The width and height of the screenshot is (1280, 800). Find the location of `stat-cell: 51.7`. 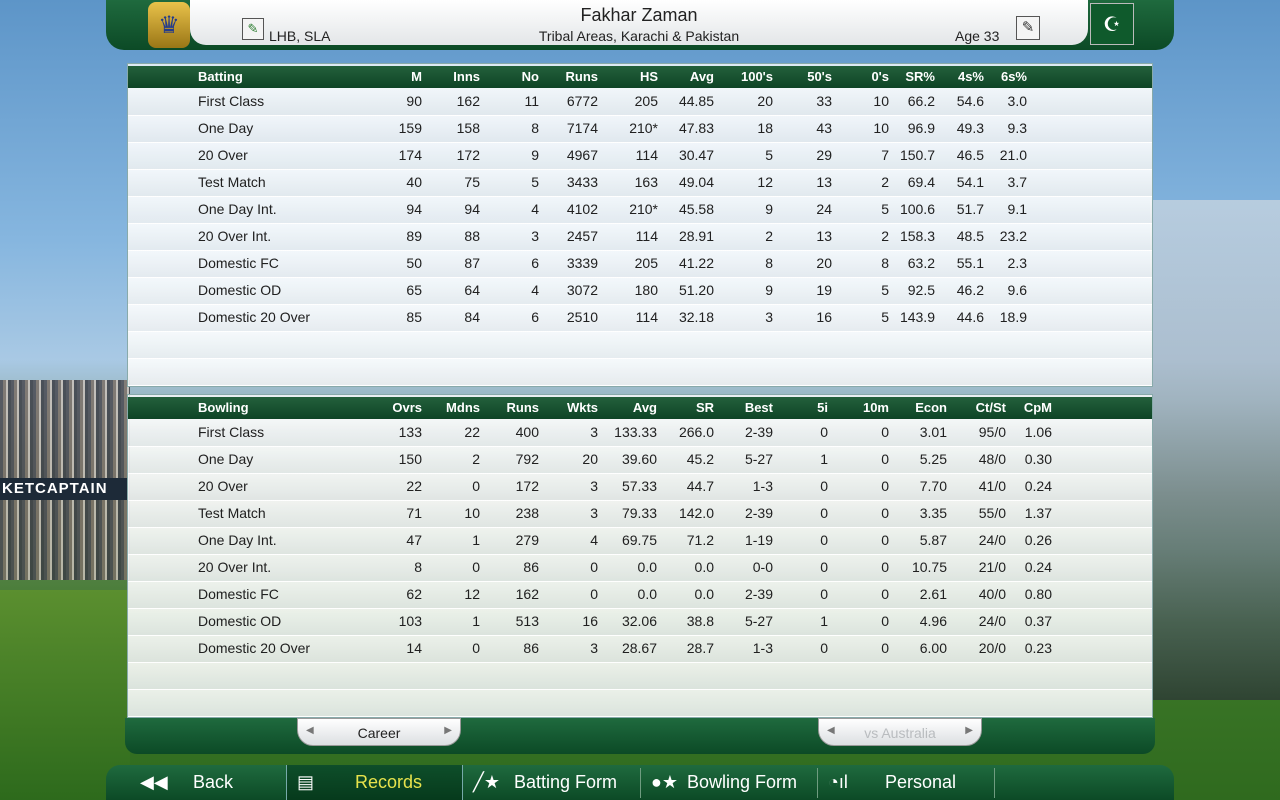

stat-cell: 51.7 is located at coordinates (970, 209).